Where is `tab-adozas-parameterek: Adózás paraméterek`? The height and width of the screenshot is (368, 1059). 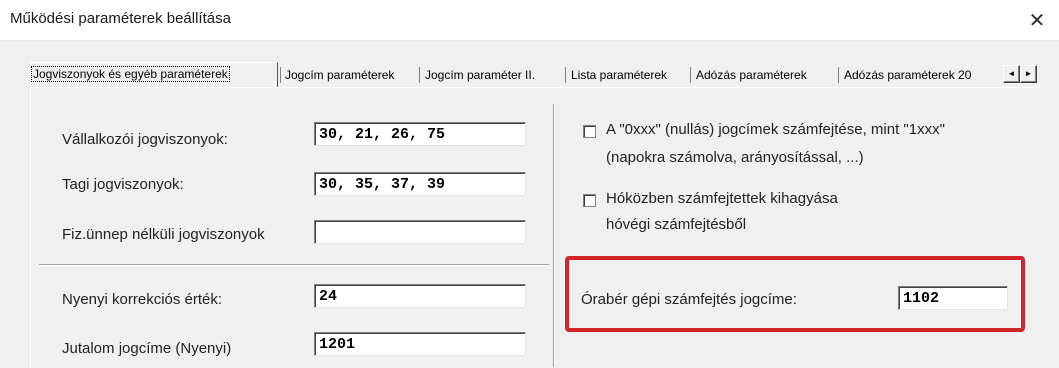
tab-adozas-parameterek: Adózás paraméterek is located at coordinates (751, 75).